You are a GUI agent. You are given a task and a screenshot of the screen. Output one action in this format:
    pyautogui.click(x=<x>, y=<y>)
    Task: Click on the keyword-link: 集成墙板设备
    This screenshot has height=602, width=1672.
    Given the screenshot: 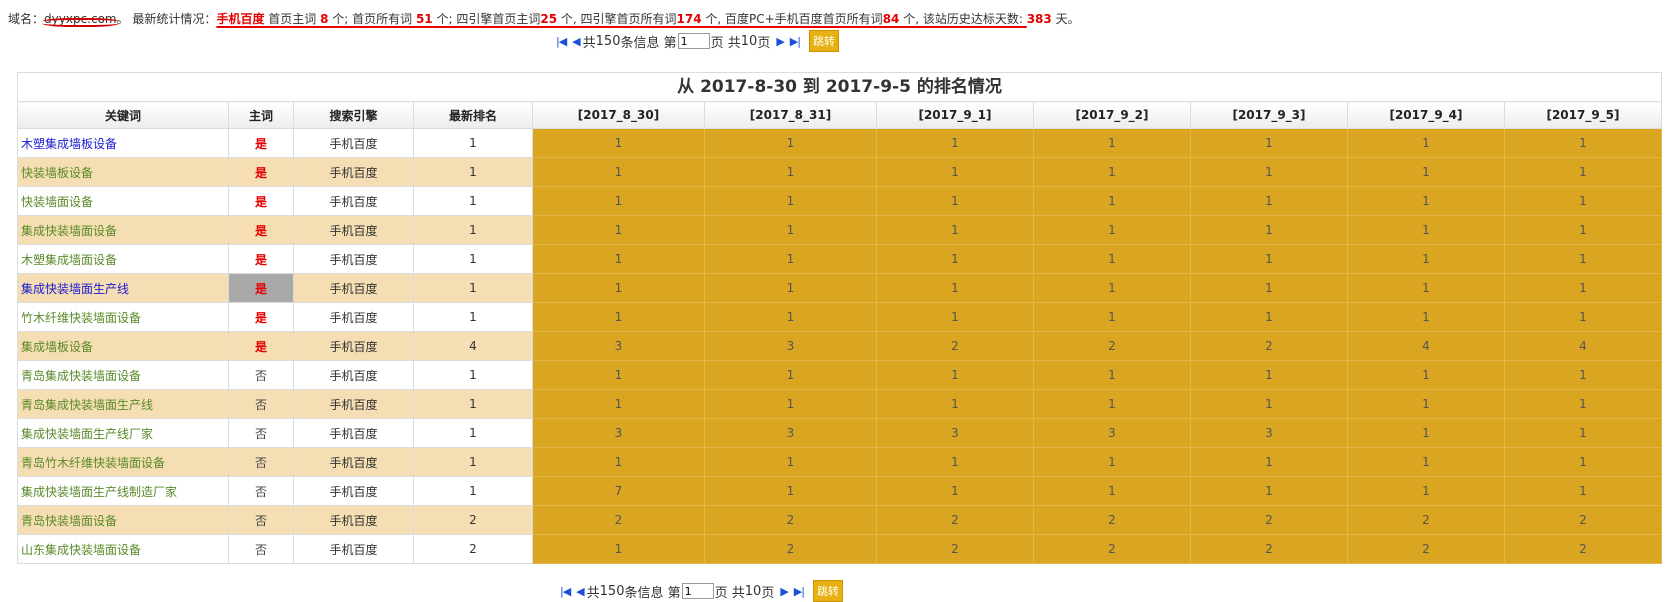 What is the action you would take?
    pyautogui.click(x=57, y=347)
    